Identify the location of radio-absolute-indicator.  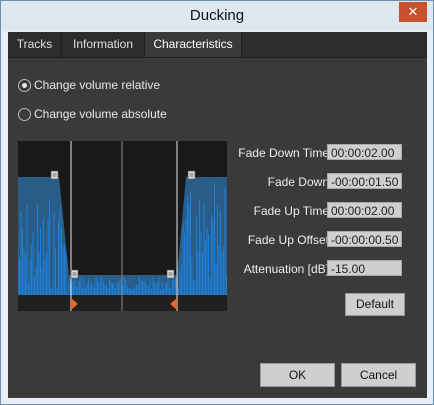
(24, 114).